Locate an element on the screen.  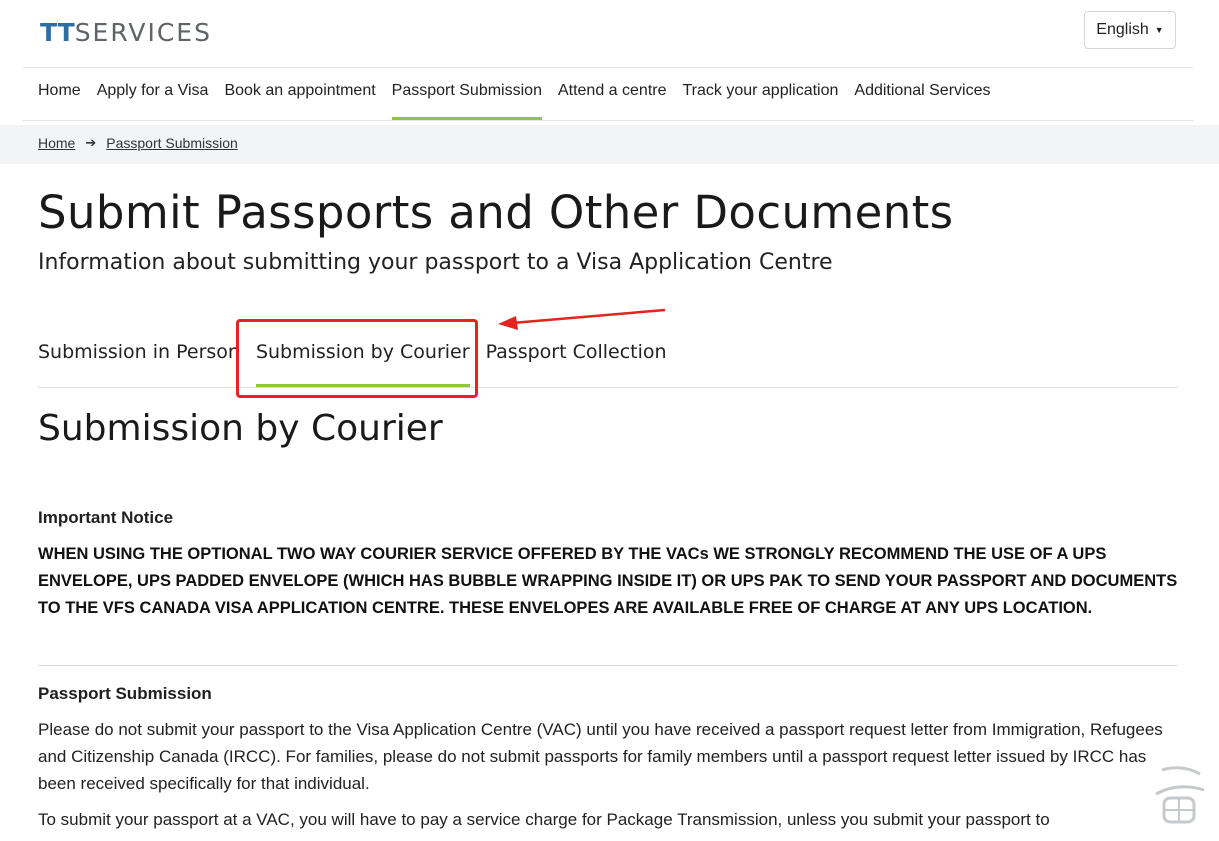
section-heading: Submission by Courier is located at coordinates (240, 428).